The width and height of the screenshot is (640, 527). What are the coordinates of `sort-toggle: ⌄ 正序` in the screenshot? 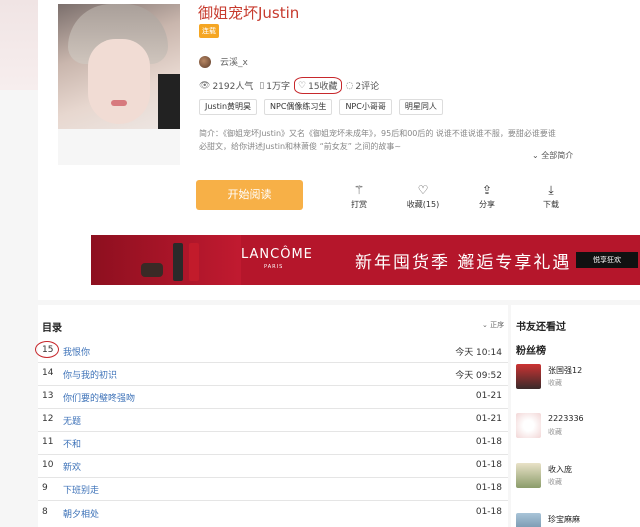 It's located at (493, 325).